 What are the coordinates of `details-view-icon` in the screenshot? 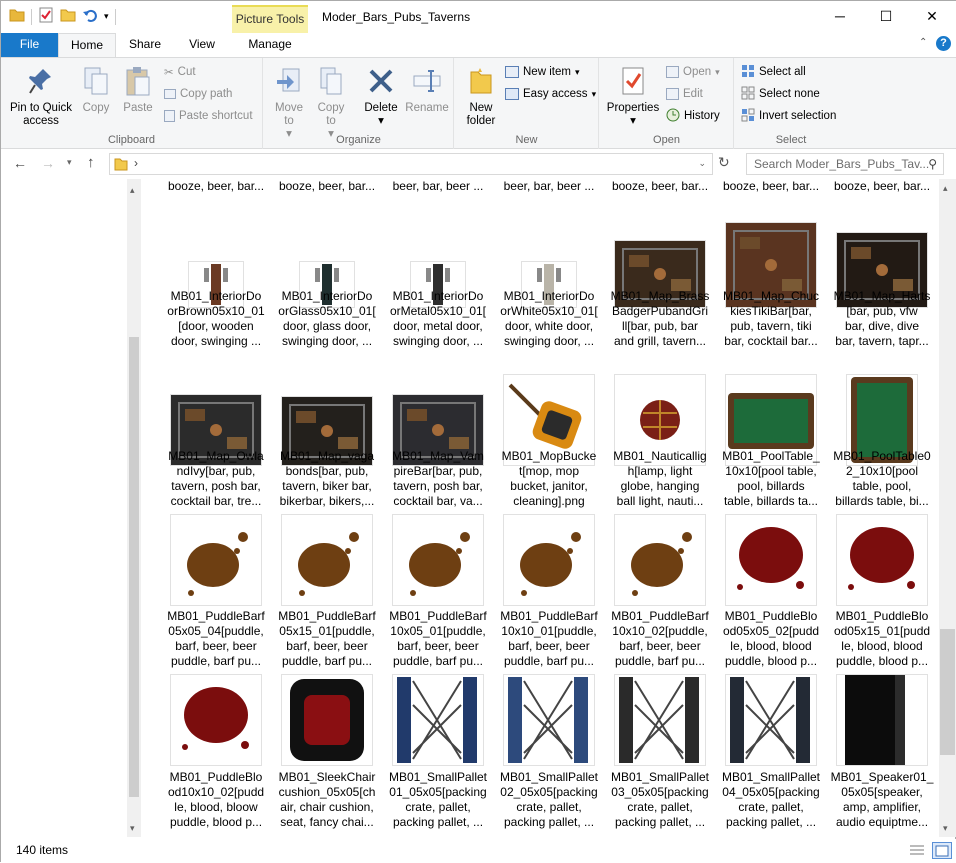 It's located at (917, 852).